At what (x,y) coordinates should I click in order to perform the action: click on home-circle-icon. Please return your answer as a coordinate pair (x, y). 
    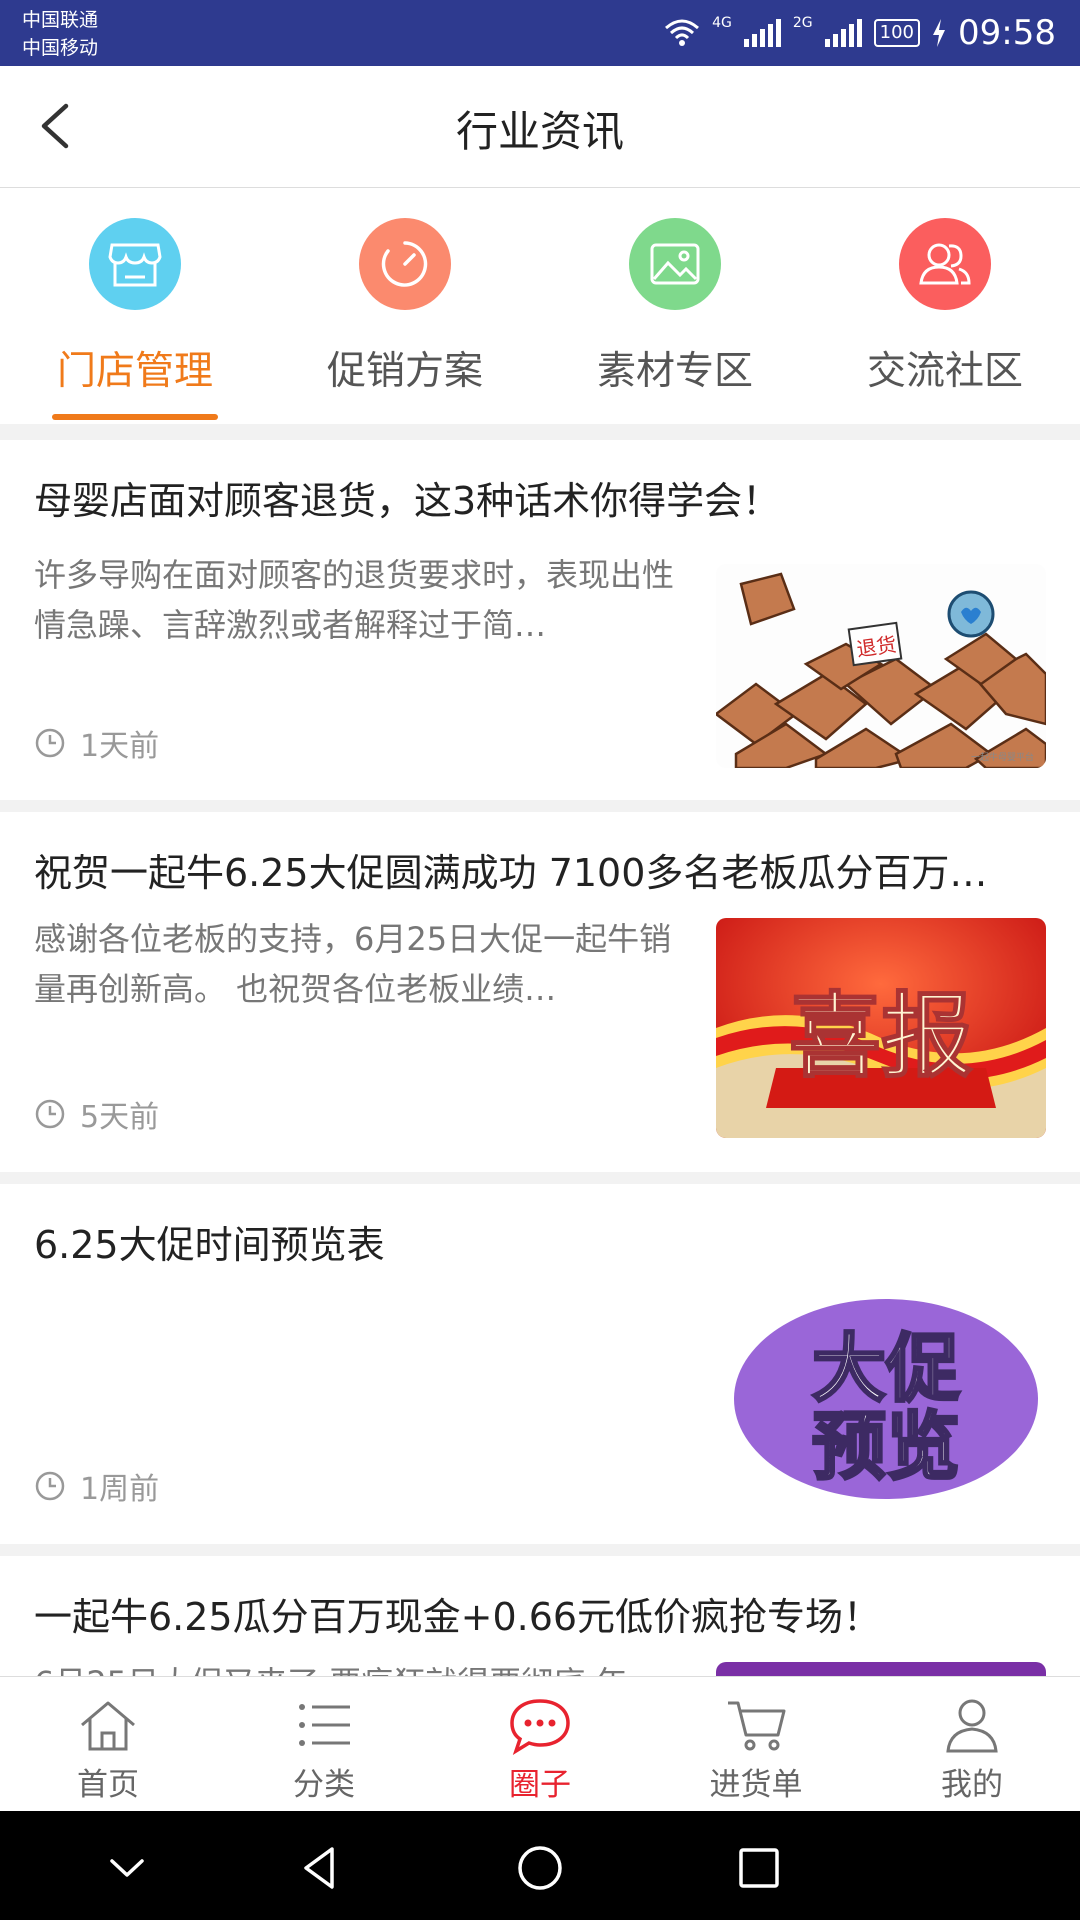
    Looking at the image, I should click on (540, 1868).